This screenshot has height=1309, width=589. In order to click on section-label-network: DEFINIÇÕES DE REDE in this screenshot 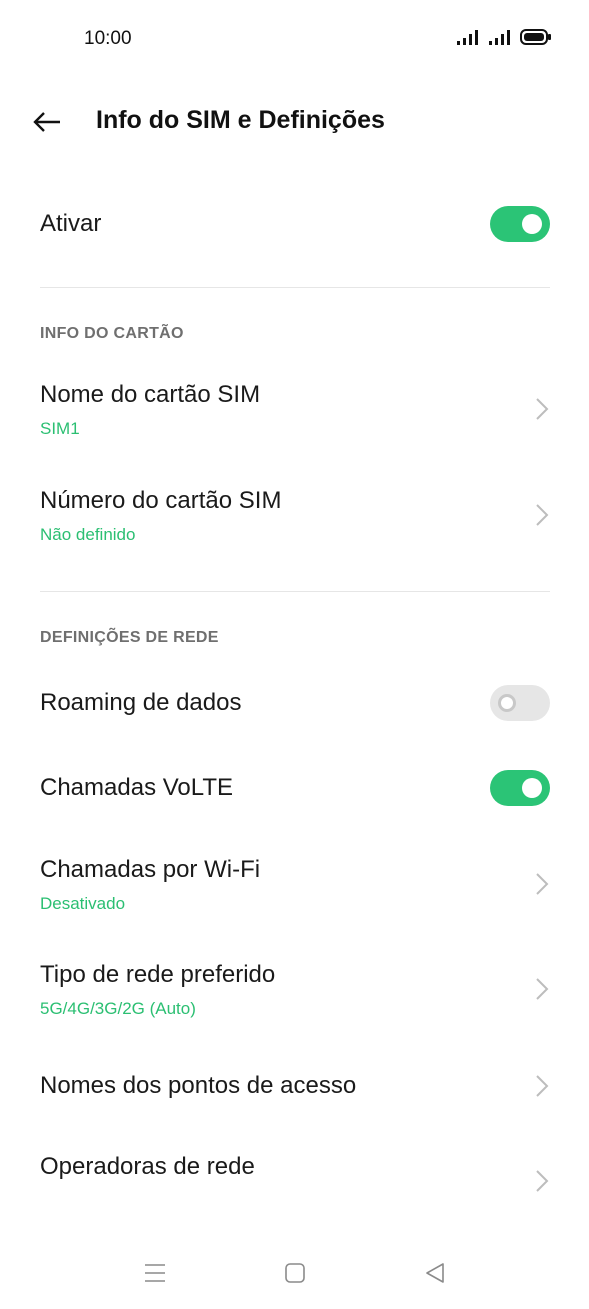, I will do `click(129, 637)`.